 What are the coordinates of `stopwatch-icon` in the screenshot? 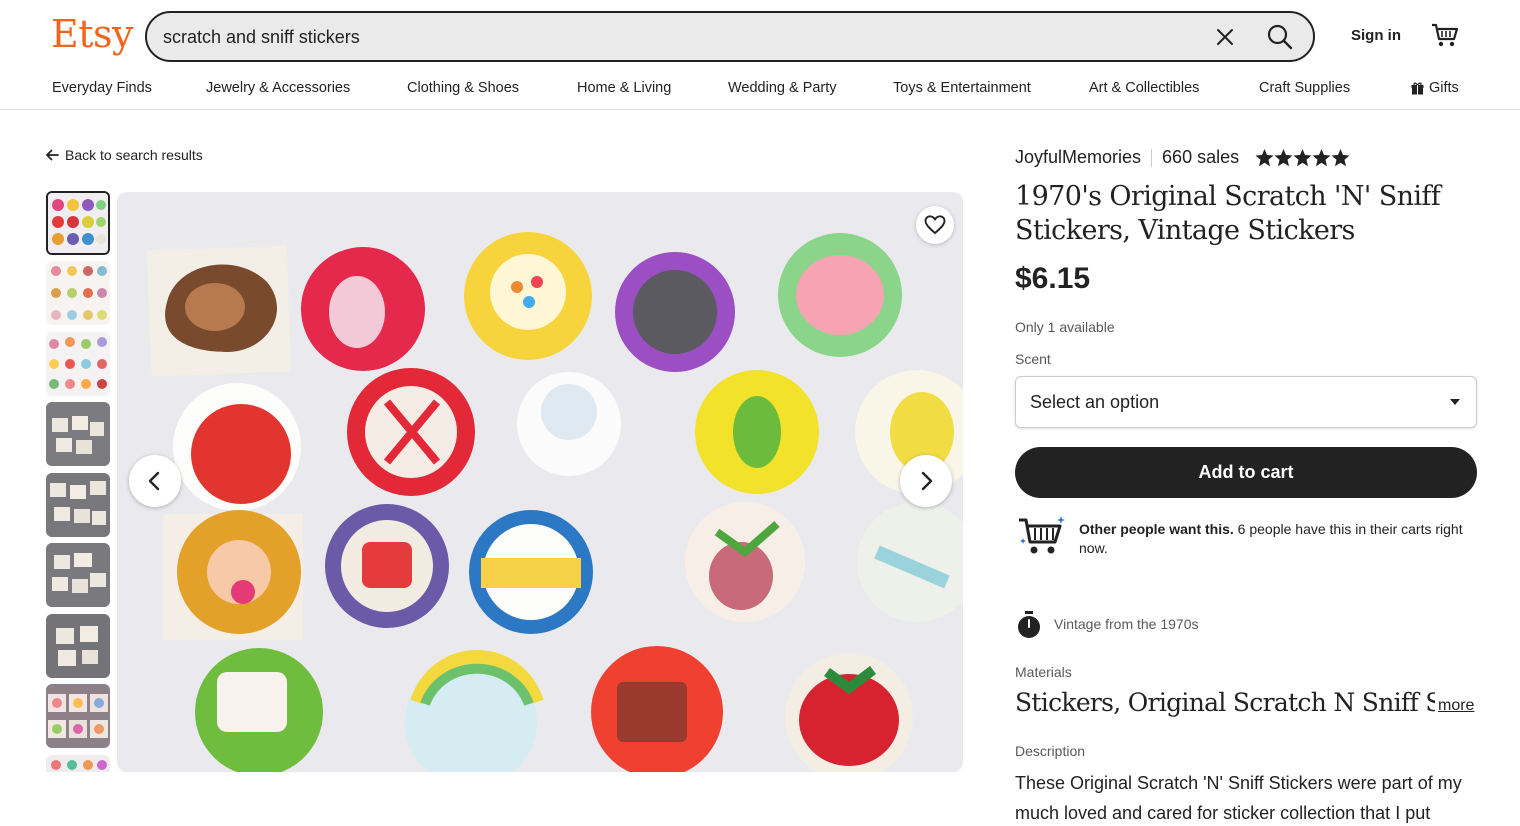 It's located at (1029, 624).